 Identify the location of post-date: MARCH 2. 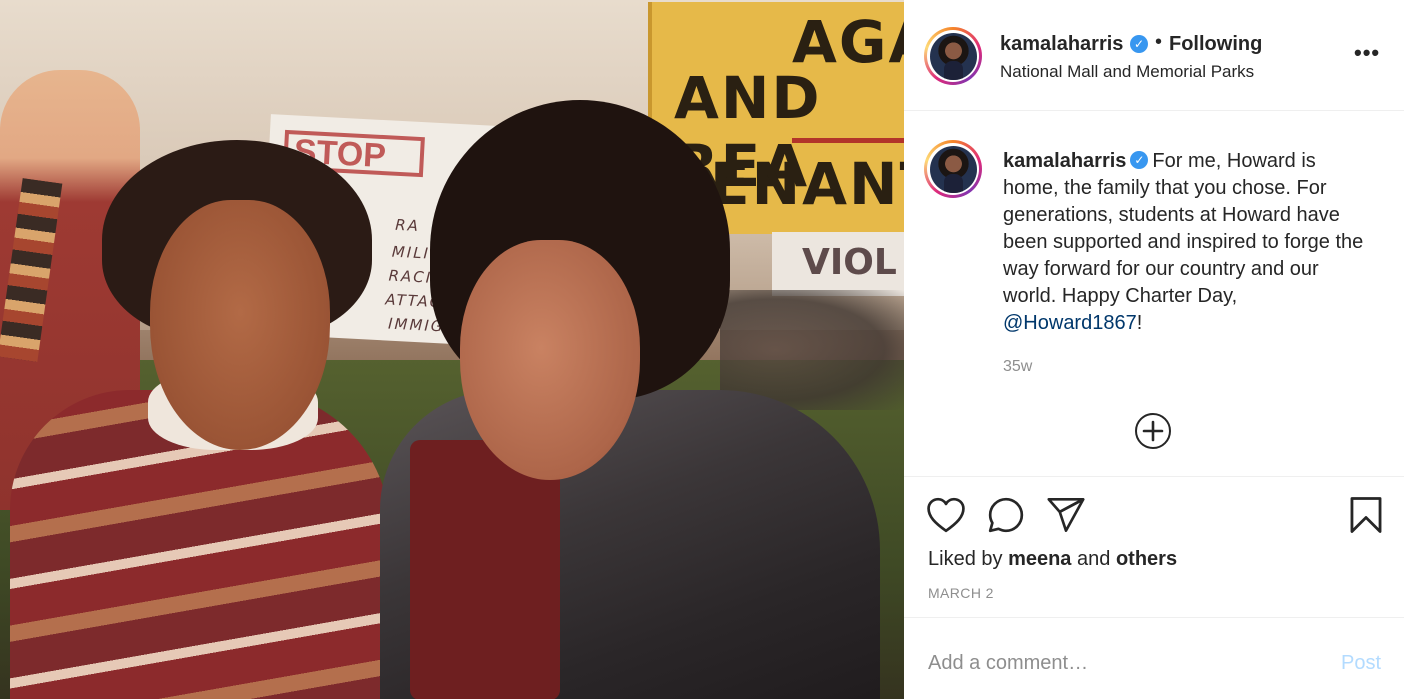
(961, 593).